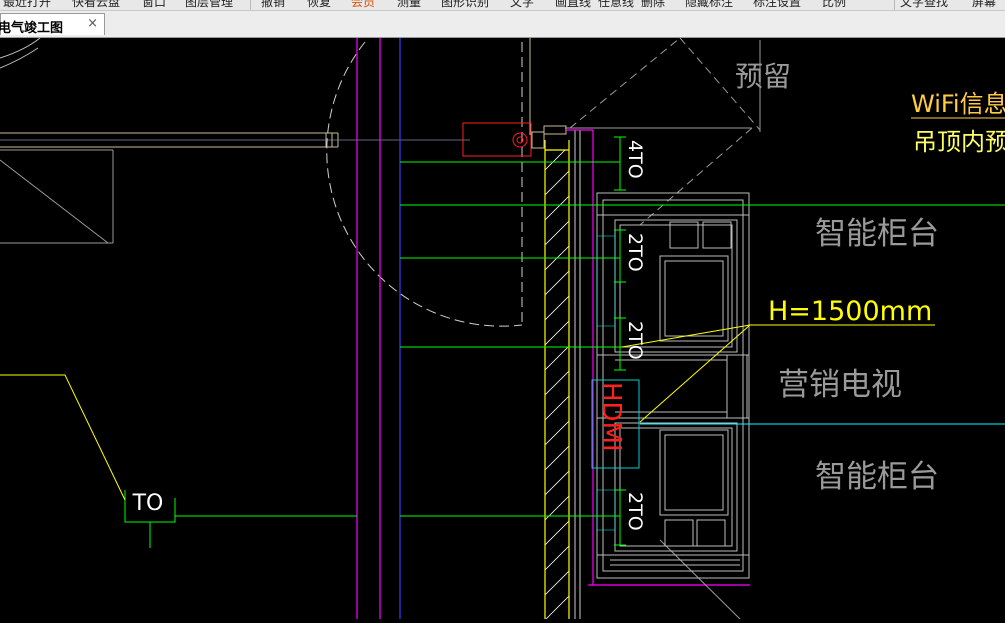 The image size is (1005, 623). Describe the element at coordinates (319, 5) in the screenshot. I see `toolbar-item: 恢复` at that location.